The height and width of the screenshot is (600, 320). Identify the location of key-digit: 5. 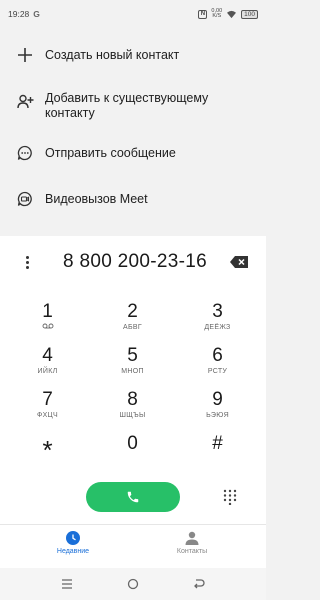
(132, 355).